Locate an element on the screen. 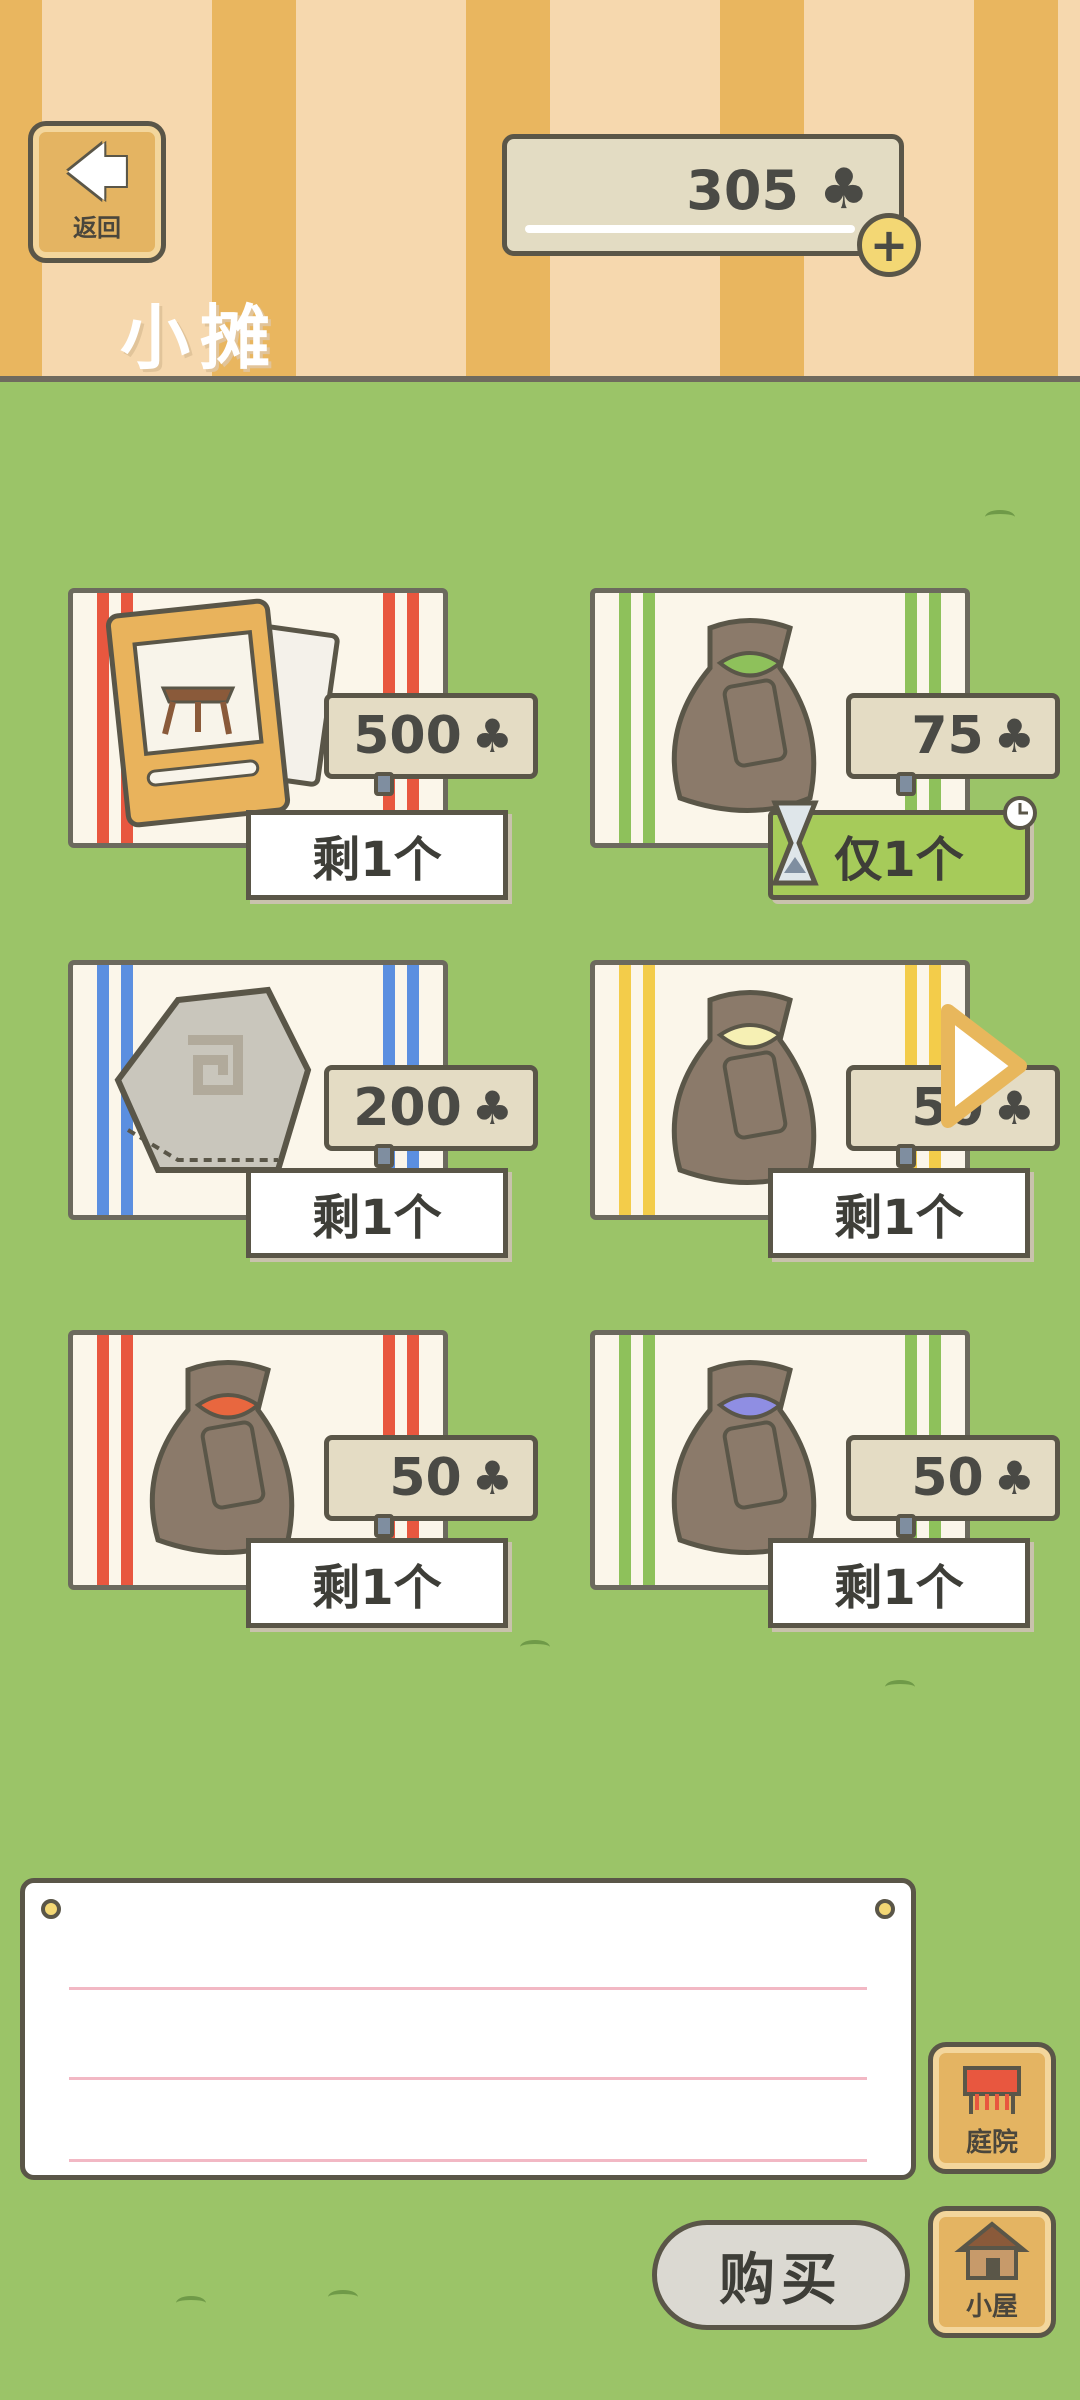 Image resolution: width=1080 pixels, height=2400 pixels. back-arrow-icon: 🡄 is located at coordinates (97, 172).